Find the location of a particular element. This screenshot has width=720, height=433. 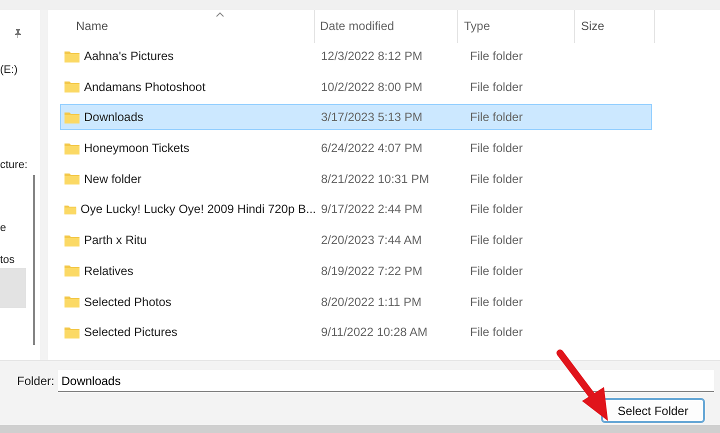

date-cell-text: 9/17/2022 2:44 PM is located at coordinates (372, 209).